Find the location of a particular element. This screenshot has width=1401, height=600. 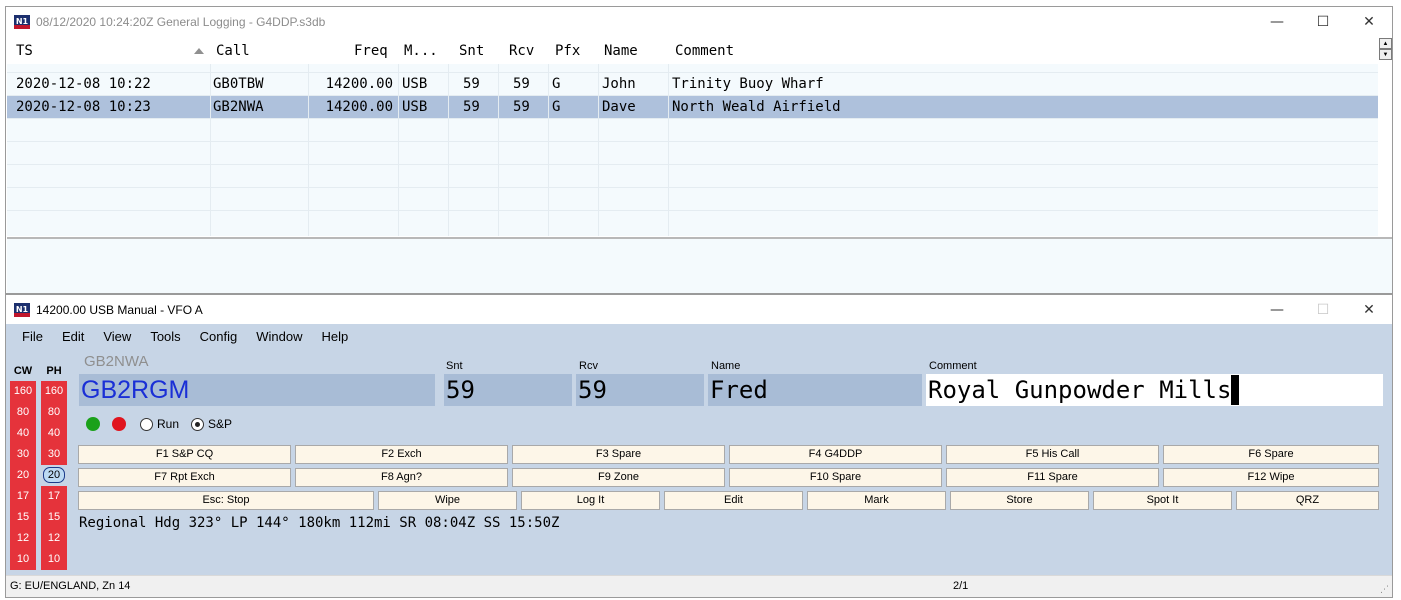

menu-window: Window is located at coordinates (279, 336).